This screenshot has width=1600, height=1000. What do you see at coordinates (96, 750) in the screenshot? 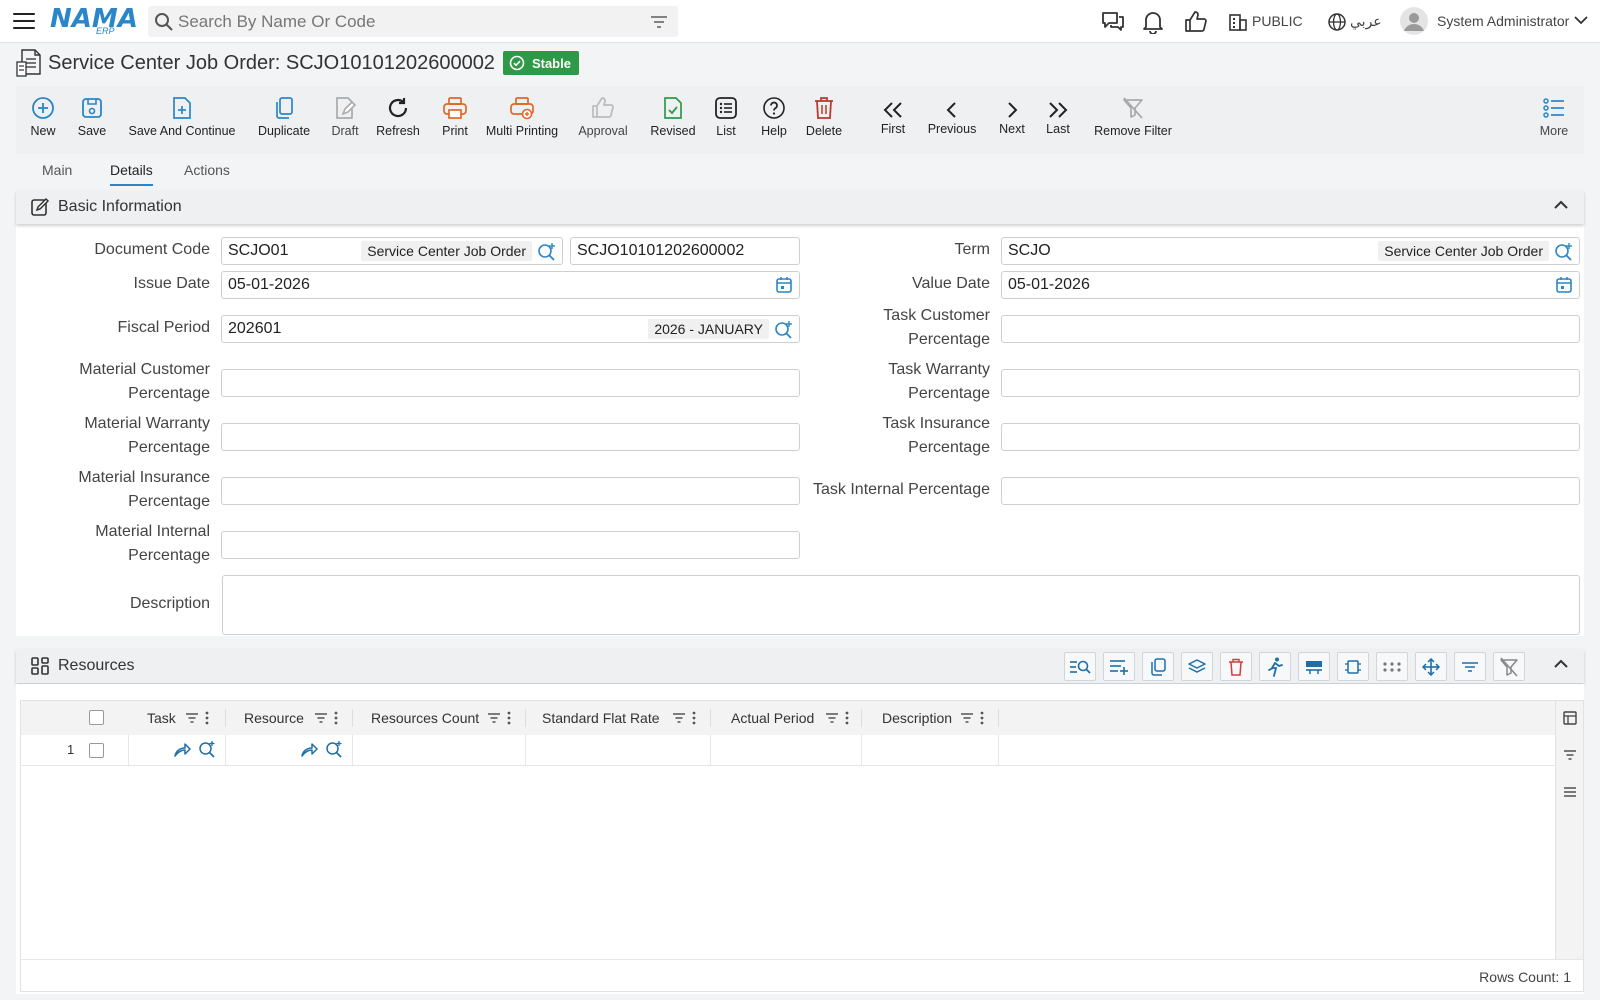
I see `row-checkbox` at bounding box center [96, 750].